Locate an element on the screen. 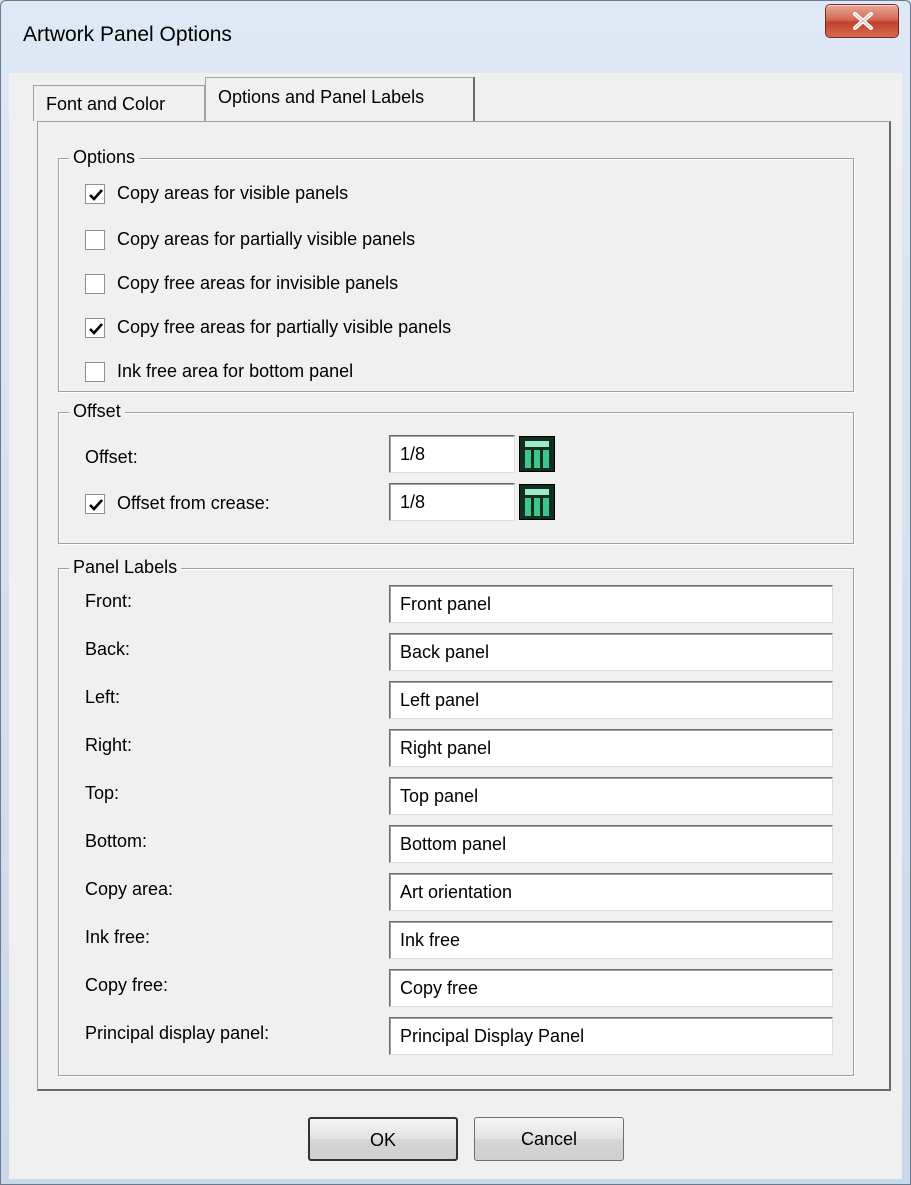 The image size is (911, 1185). front-input: Front panel is located at coordinates (611, 604).